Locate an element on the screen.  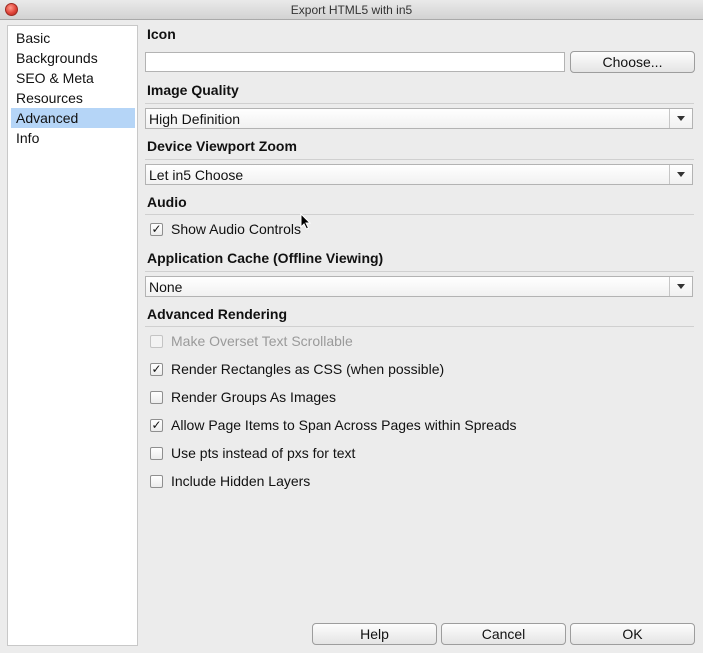
viewport-zoom-value: Let in5 Choose is located at coordinates (196, 175).